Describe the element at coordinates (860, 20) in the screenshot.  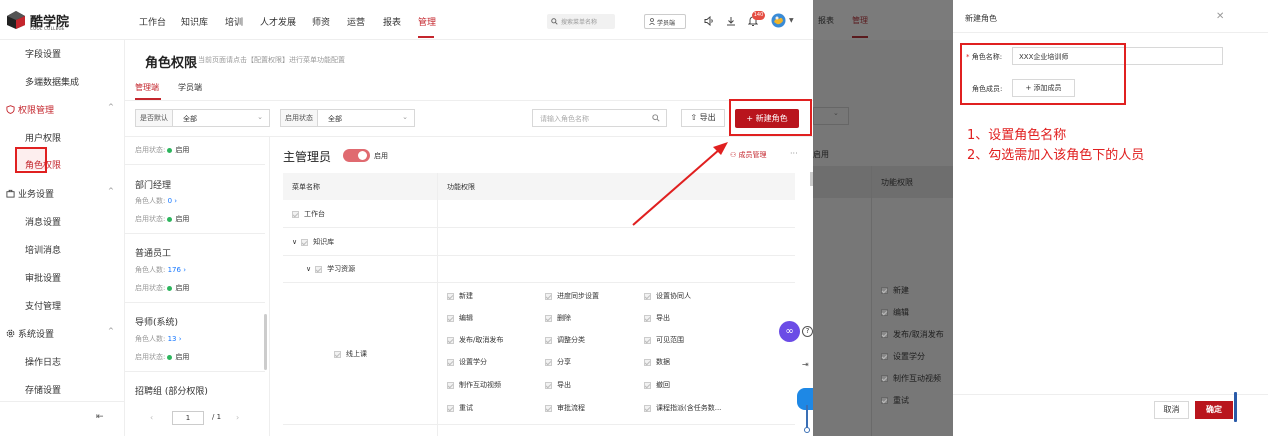
I see `backdrop-nav-manage: 管理` at that location.